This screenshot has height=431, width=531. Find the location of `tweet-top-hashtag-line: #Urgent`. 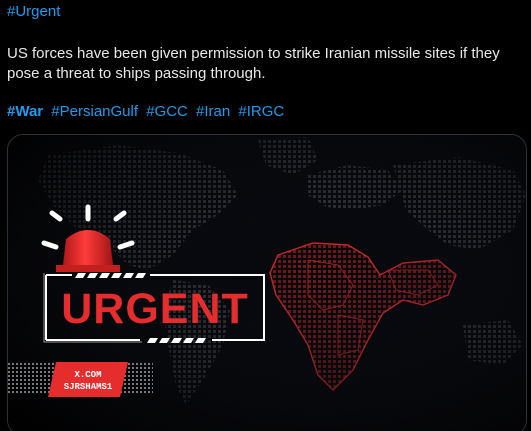

tweet-top-hashtag-line: #Urgent is located at coordinates (35, 12).